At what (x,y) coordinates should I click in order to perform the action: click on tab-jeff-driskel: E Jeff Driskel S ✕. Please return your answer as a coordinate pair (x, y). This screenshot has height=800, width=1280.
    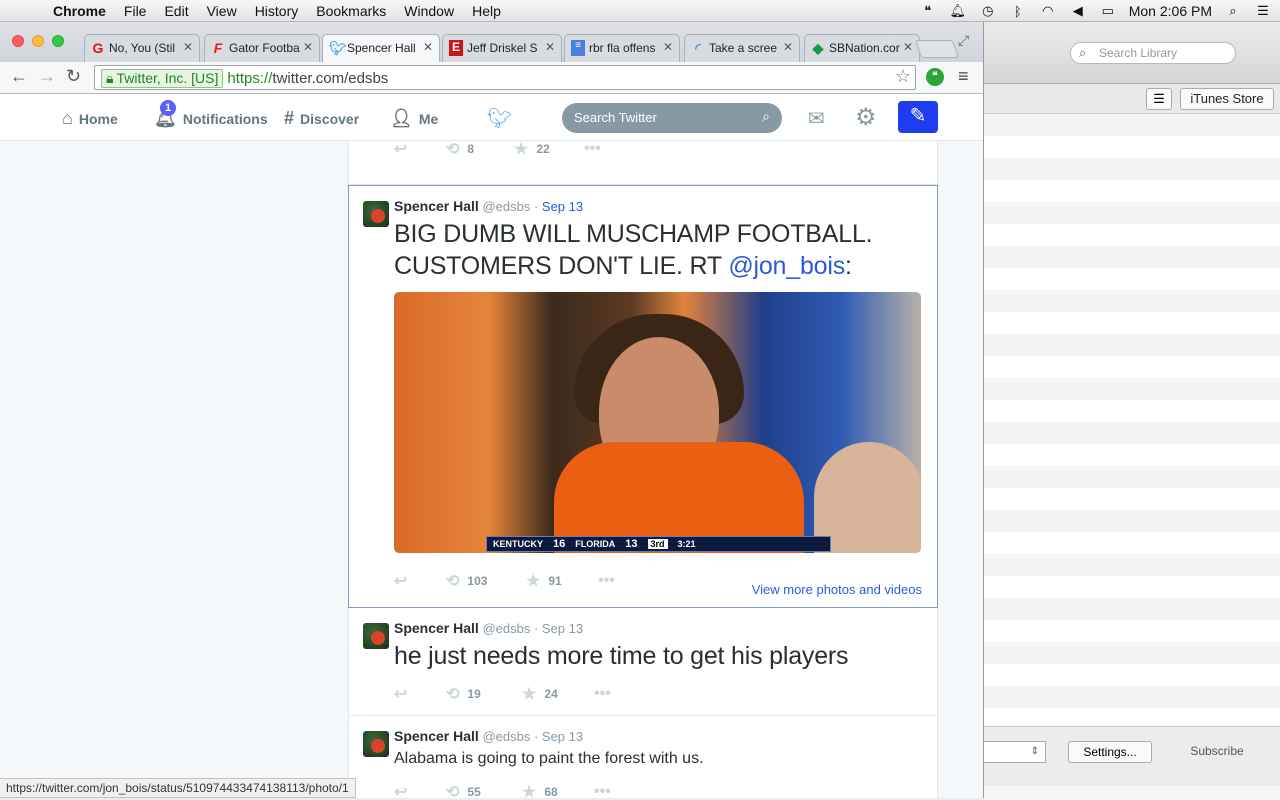
    Looking at the image, I should click on (502, 48).